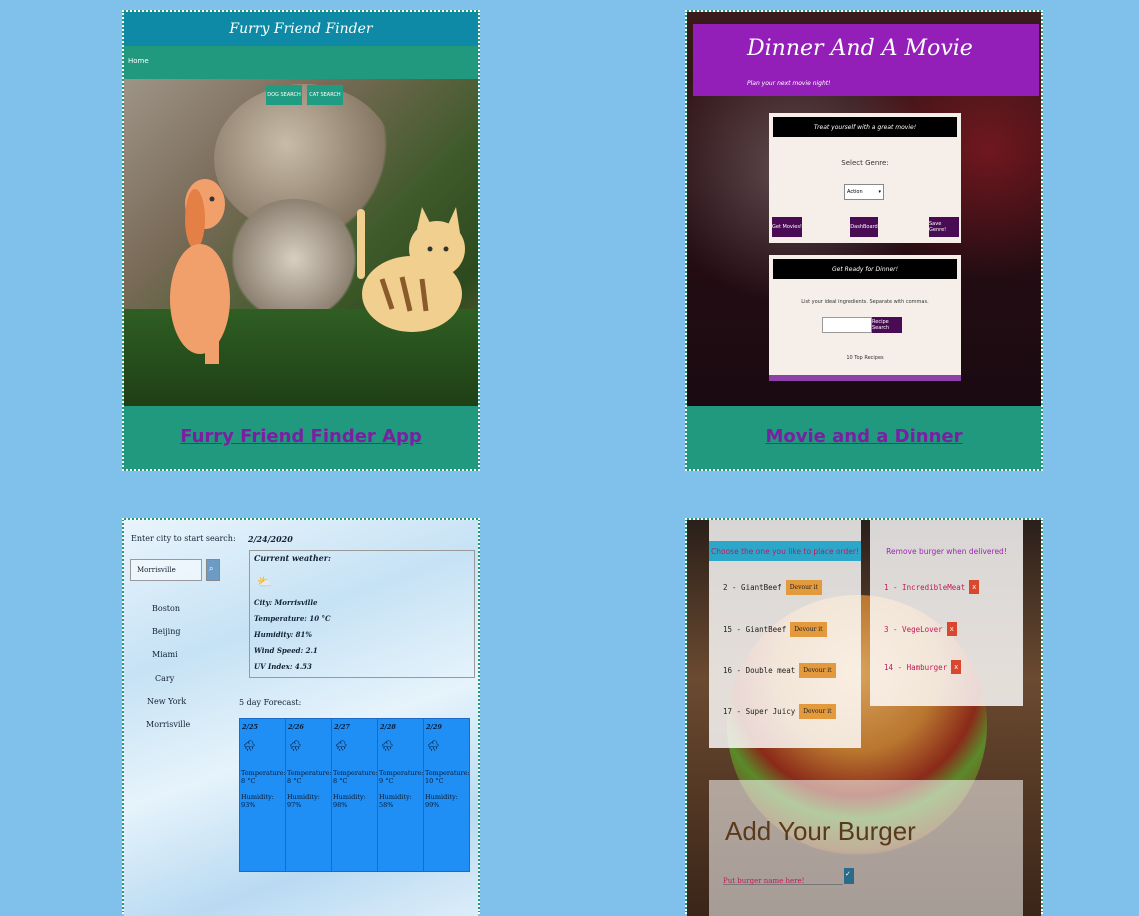  Describe the element at coordinates (303, 801) in the screenshot. I see `forecast-humidity: Humidity: 97%` at that location.